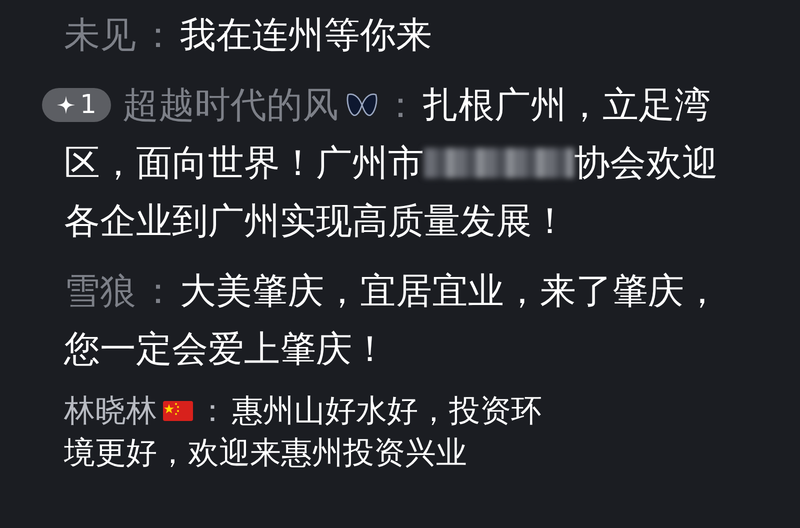 Image resolution: width=800 pixels, height=528 pixels. What do you see at coordinates (316, 222) in the screenshot?
I see `comment-text: 各企业到广州实现高质量发展！` at bounding box center [316, 222].